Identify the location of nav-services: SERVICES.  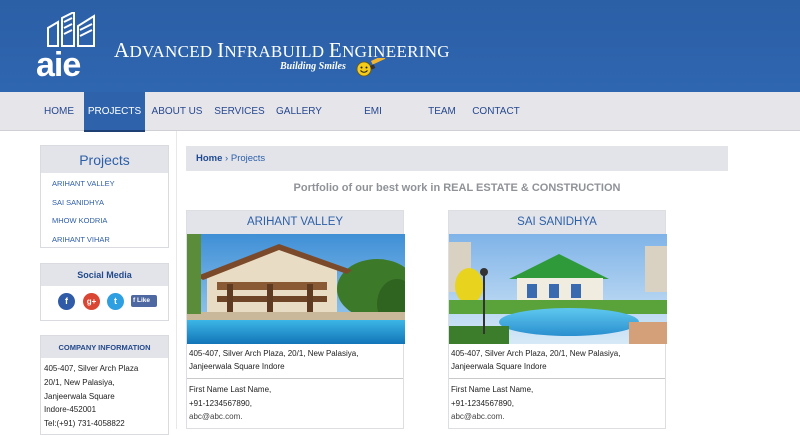
(239, 111).